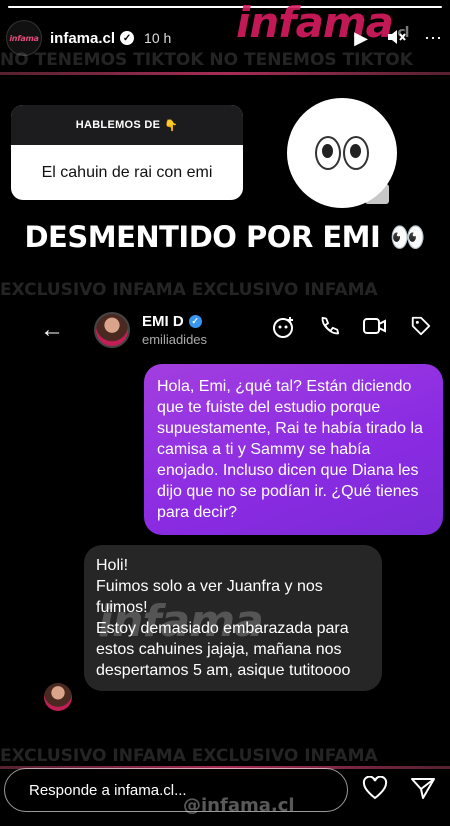 Image resolution: width=450 pixels, height=826 pixels. What do you see at coordinates (284, 330) in the screenshot?
I see `video-effects-icon` at bounding box center [284, 330].